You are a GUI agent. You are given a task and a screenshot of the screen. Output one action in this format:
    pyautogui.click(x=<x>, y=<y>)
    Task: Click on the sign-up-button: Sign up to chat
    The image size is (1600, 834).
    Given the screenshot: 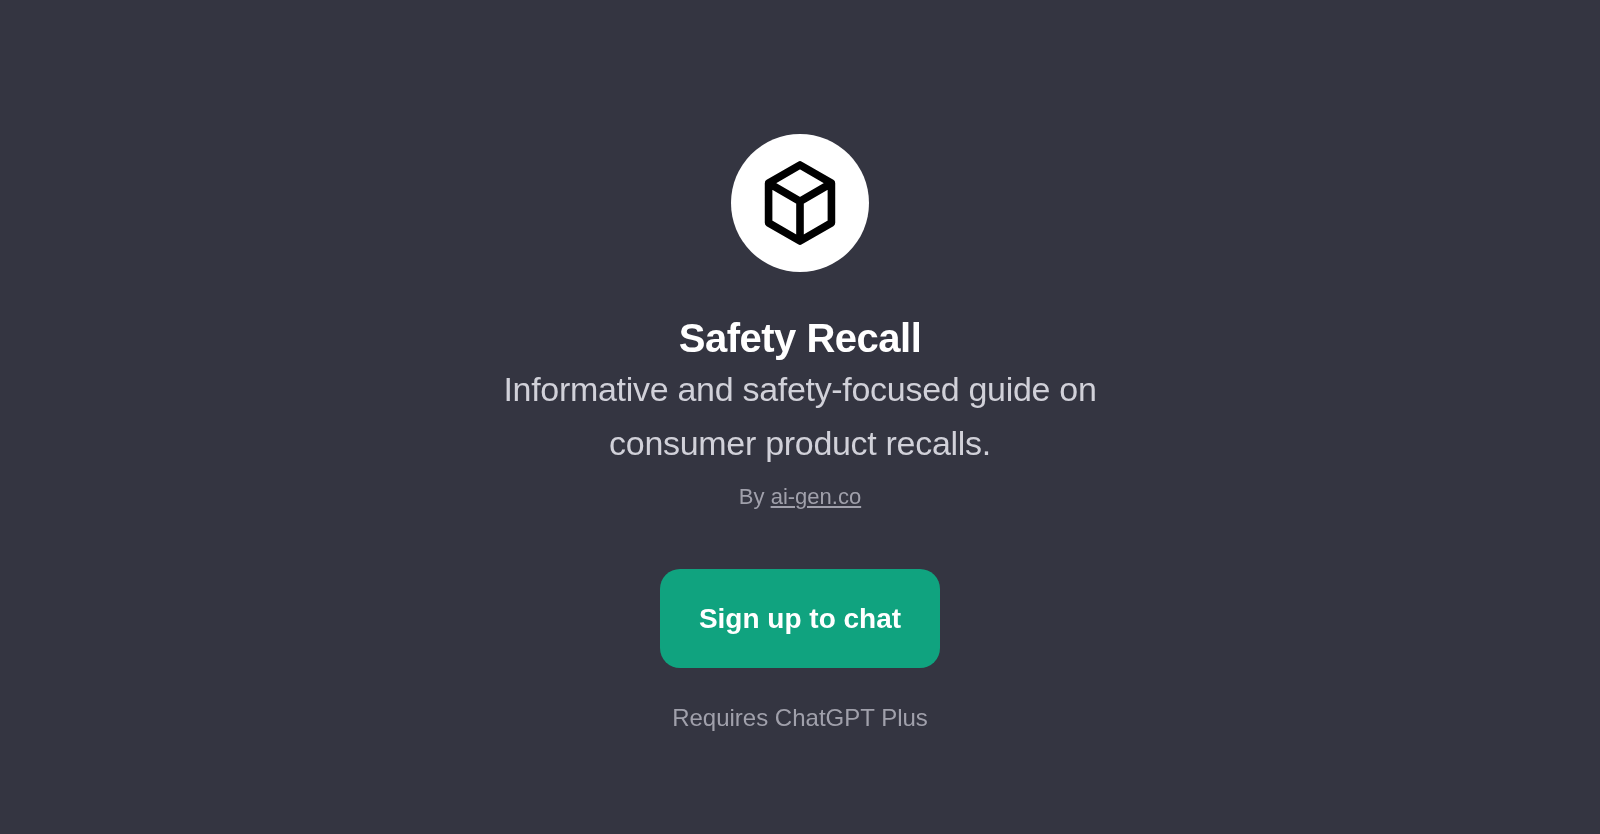 What is the action you would take?
    pyautogui.click(x=800, y=618)
    